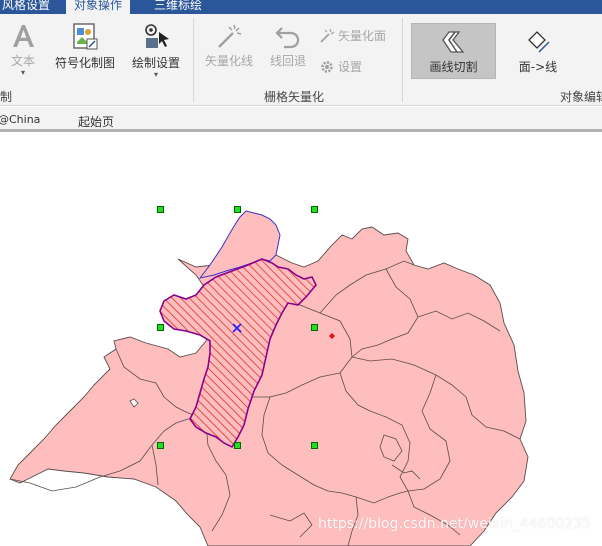 This screenshot has width=602, height=546. What do you see at coordinates (452, 42) in the screenshot?
I see `line-cut-icon` at bounding box center [452, 42].